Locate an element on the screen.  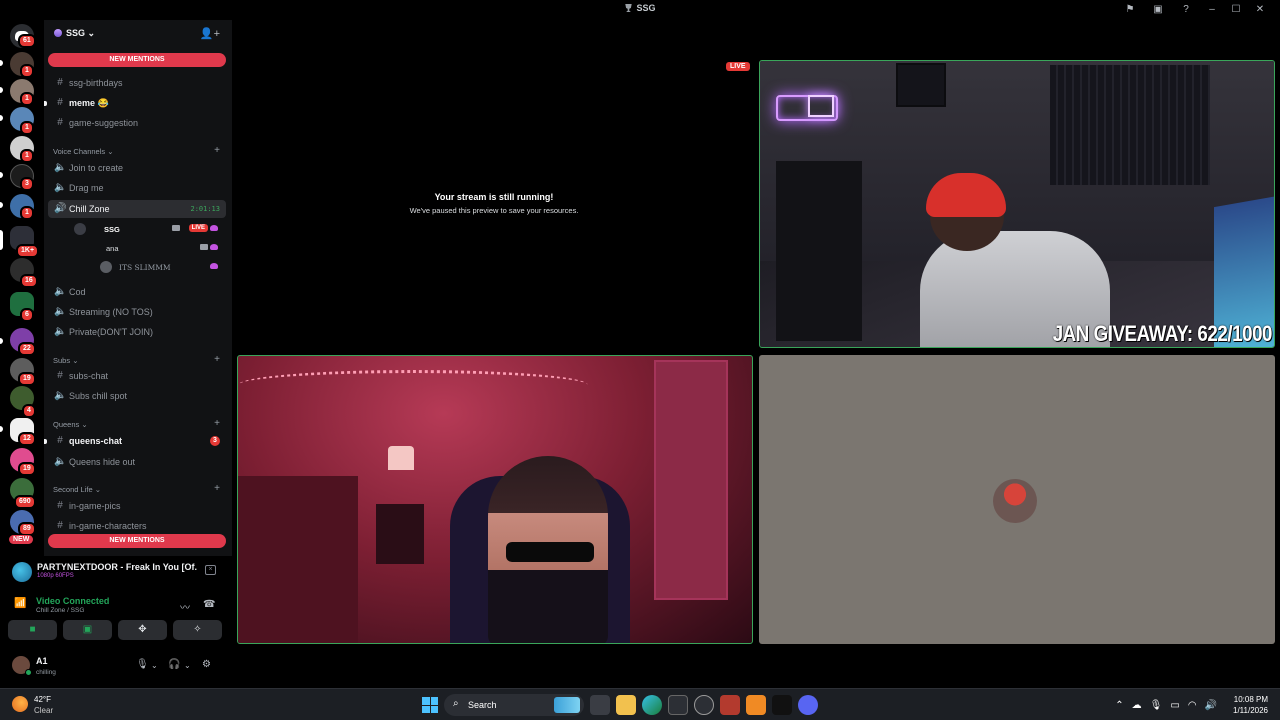
help-icon: ? is located at coordinates (1186, 9).